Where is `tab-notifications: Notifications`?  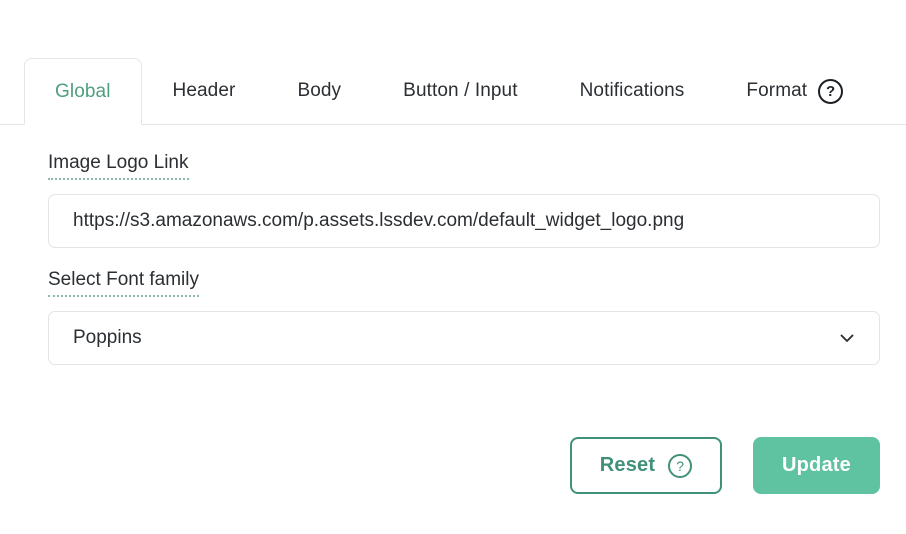
tab-notifications: Notifications is located at coordinates (632, 91).